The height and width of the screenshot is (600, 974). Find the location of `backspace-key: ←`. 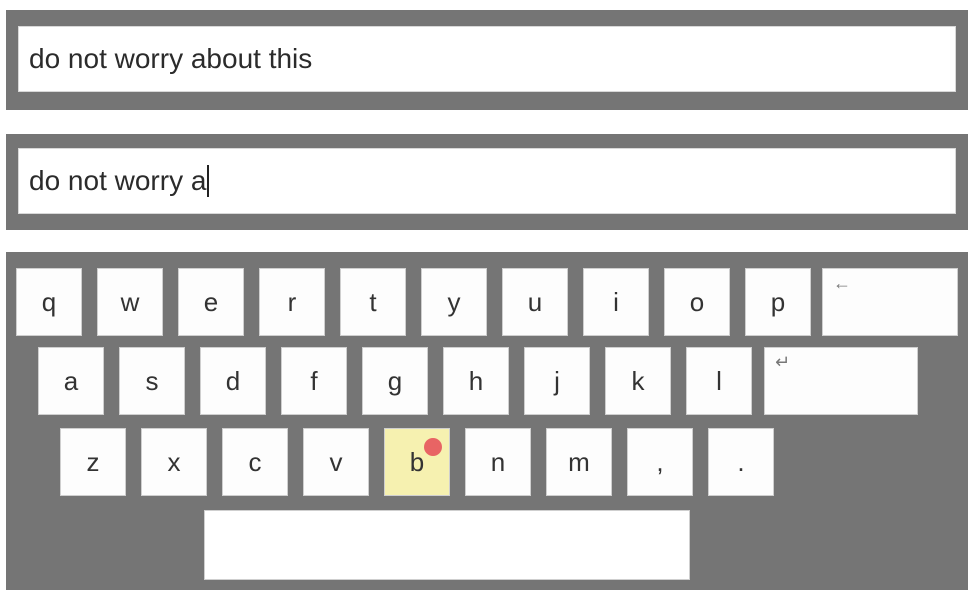

backspace-key: ← is located at coordinates (890, 302).